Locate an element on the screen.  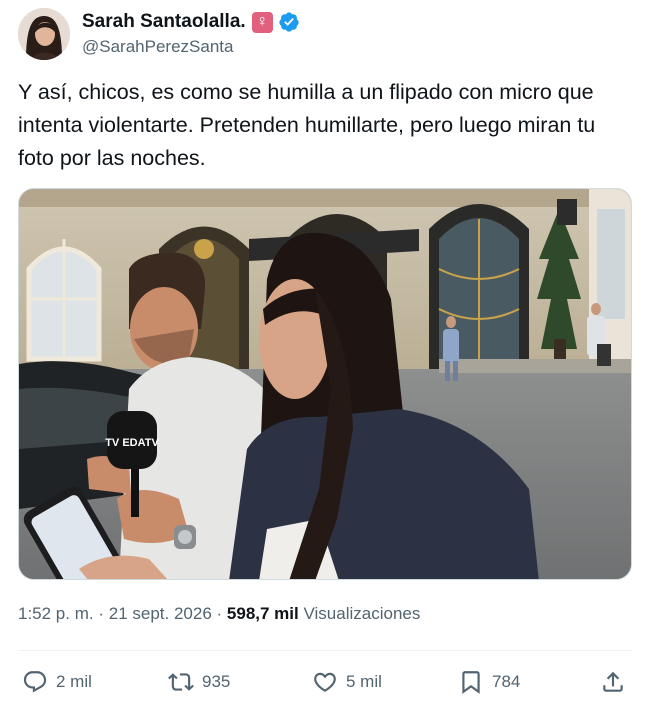
like-button: 5 mil is located at coordinates (347, 682).